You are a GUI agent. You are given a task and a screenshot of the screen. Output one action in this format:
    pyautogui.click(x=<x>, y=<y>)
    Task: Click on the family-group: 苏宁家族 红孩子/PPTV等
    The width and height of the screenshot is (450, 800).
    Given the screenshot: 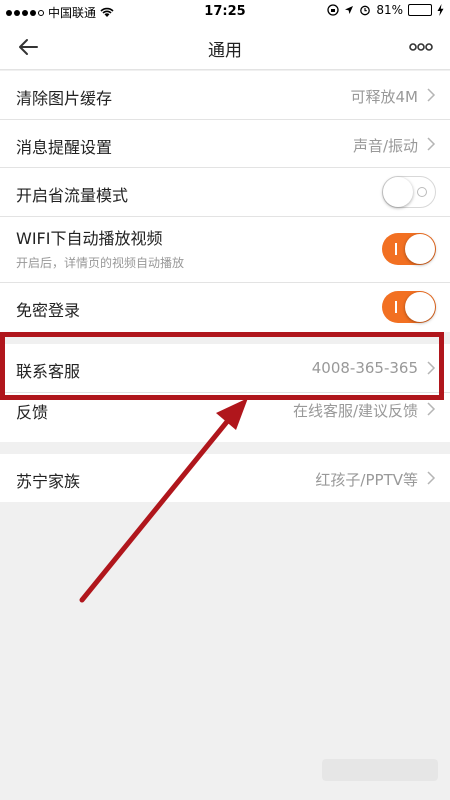 What is the action you would take?
    pyautogui.click(x=225, y=478)
    